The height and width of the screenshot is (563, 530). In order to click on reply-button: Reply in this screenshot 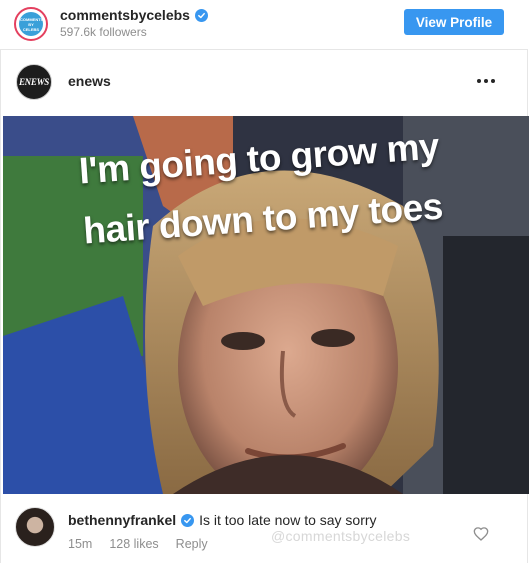, I will do `click(192, 544)`.